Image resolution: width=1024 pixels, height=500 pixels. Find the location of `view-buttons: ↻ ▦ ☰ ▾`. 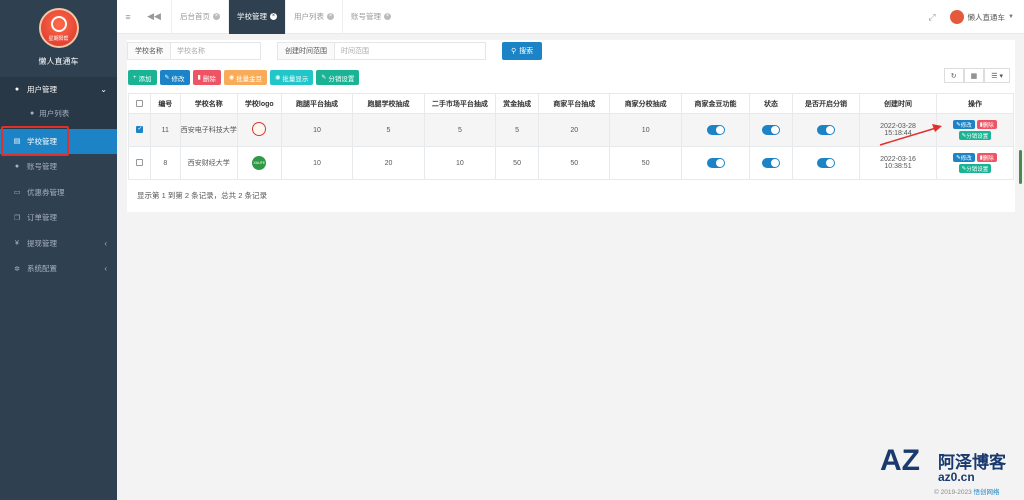

view-buttons: ↻ ▦ ☰ ▾ is located at coordinates (976, 75).